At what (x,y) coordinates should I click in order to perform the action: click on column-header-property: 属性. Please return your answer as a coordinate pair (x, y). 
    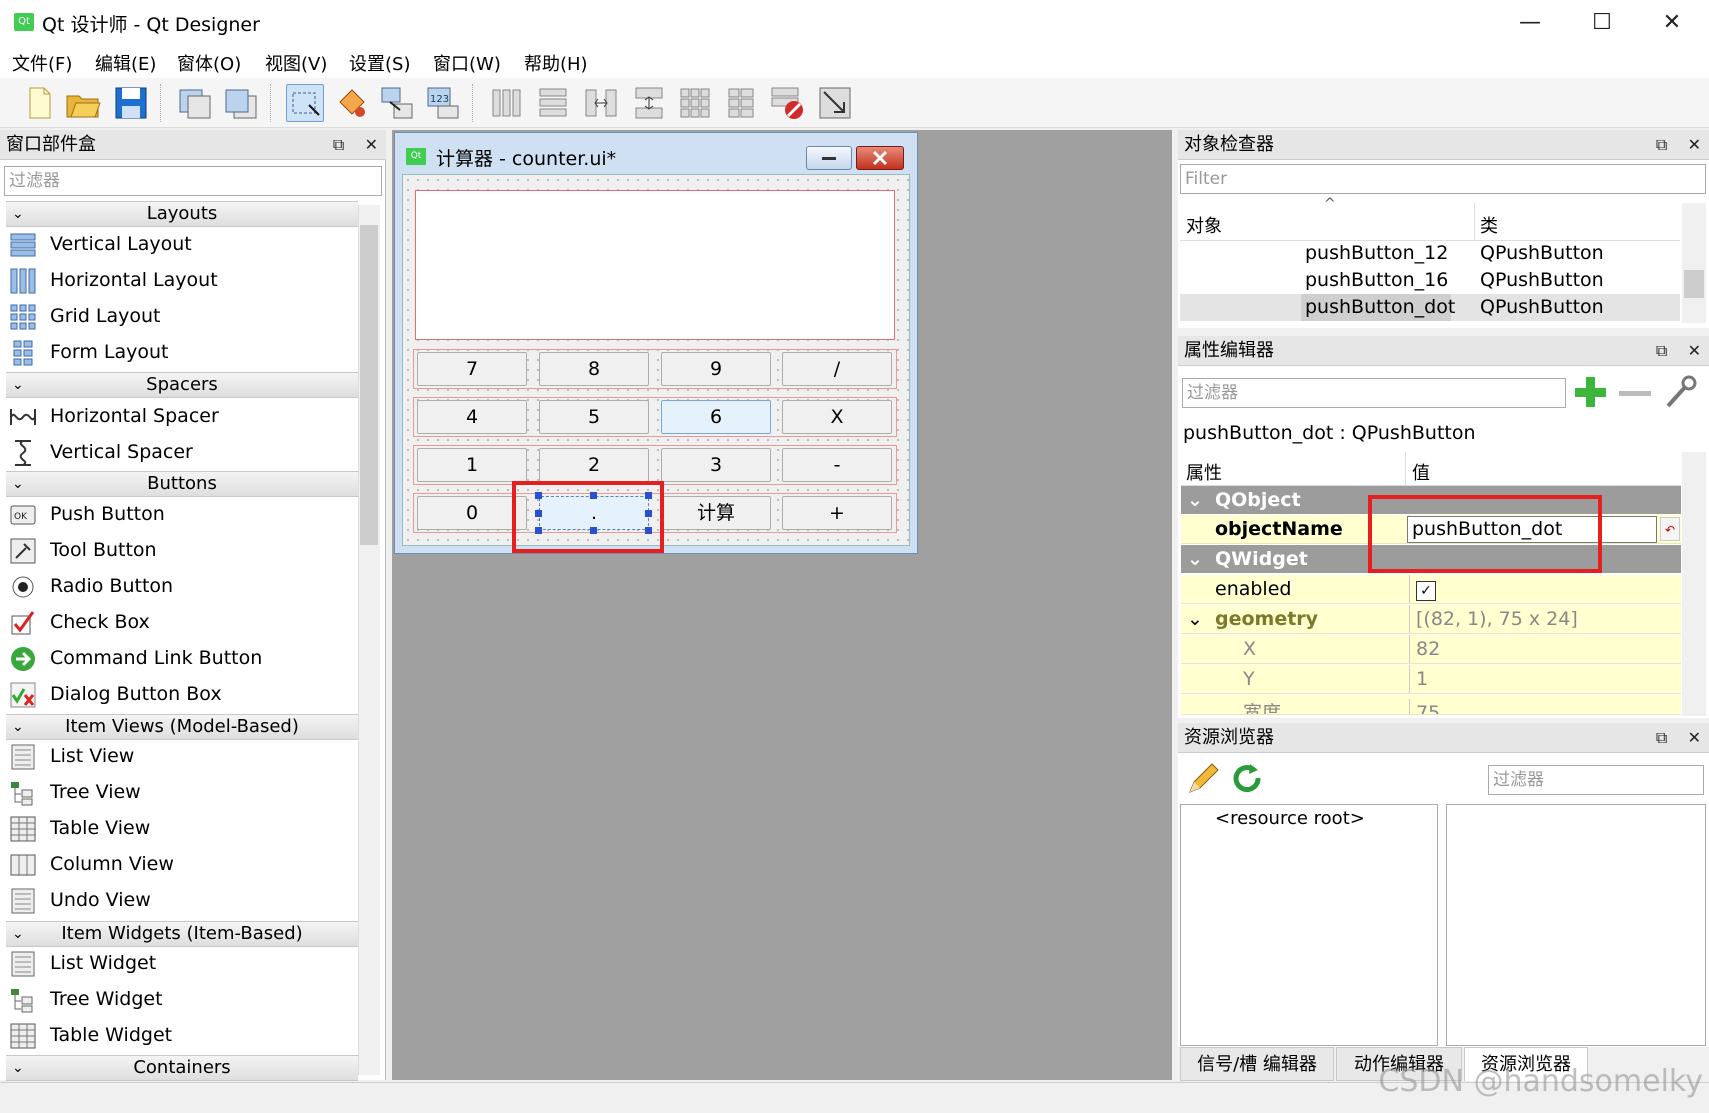
    Looking at the image, I should click on (1204, 472).